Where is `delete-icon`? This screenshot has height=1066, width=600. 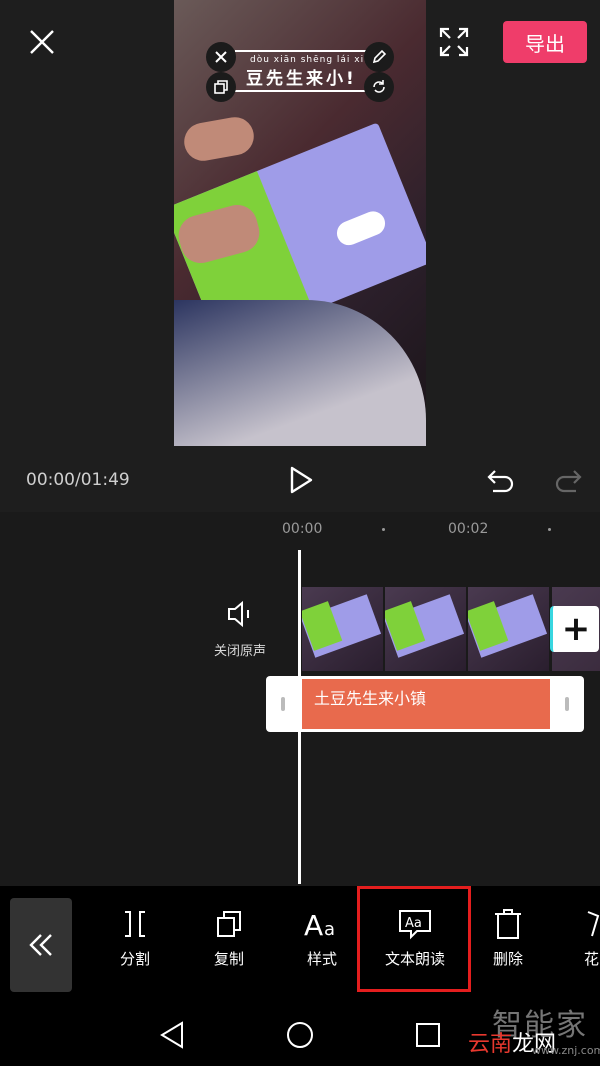 delete-icon is located at coordinates (508, 924).